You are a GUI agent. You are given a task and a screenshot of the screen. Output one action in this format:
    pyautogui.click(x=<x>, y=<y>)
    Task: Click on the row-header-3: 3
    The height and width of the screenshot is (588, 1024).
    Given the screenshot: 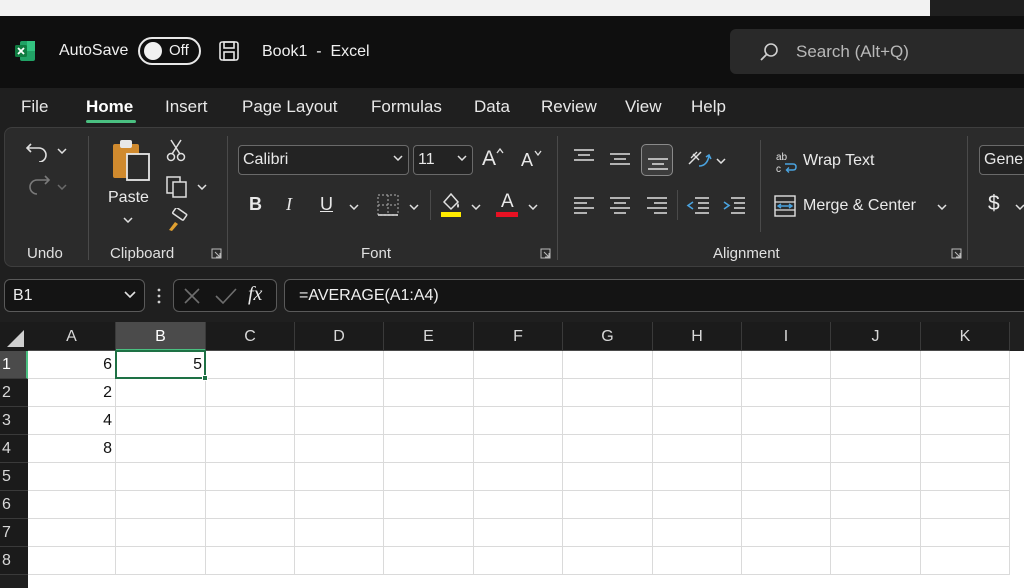 What is the action you would take?
    pyautogui.click(x=14, y=421)
    